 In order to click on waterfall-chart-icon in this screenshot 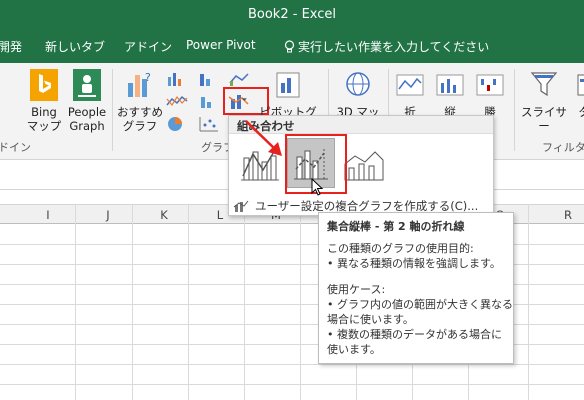, I will do `click(240, 79)`.